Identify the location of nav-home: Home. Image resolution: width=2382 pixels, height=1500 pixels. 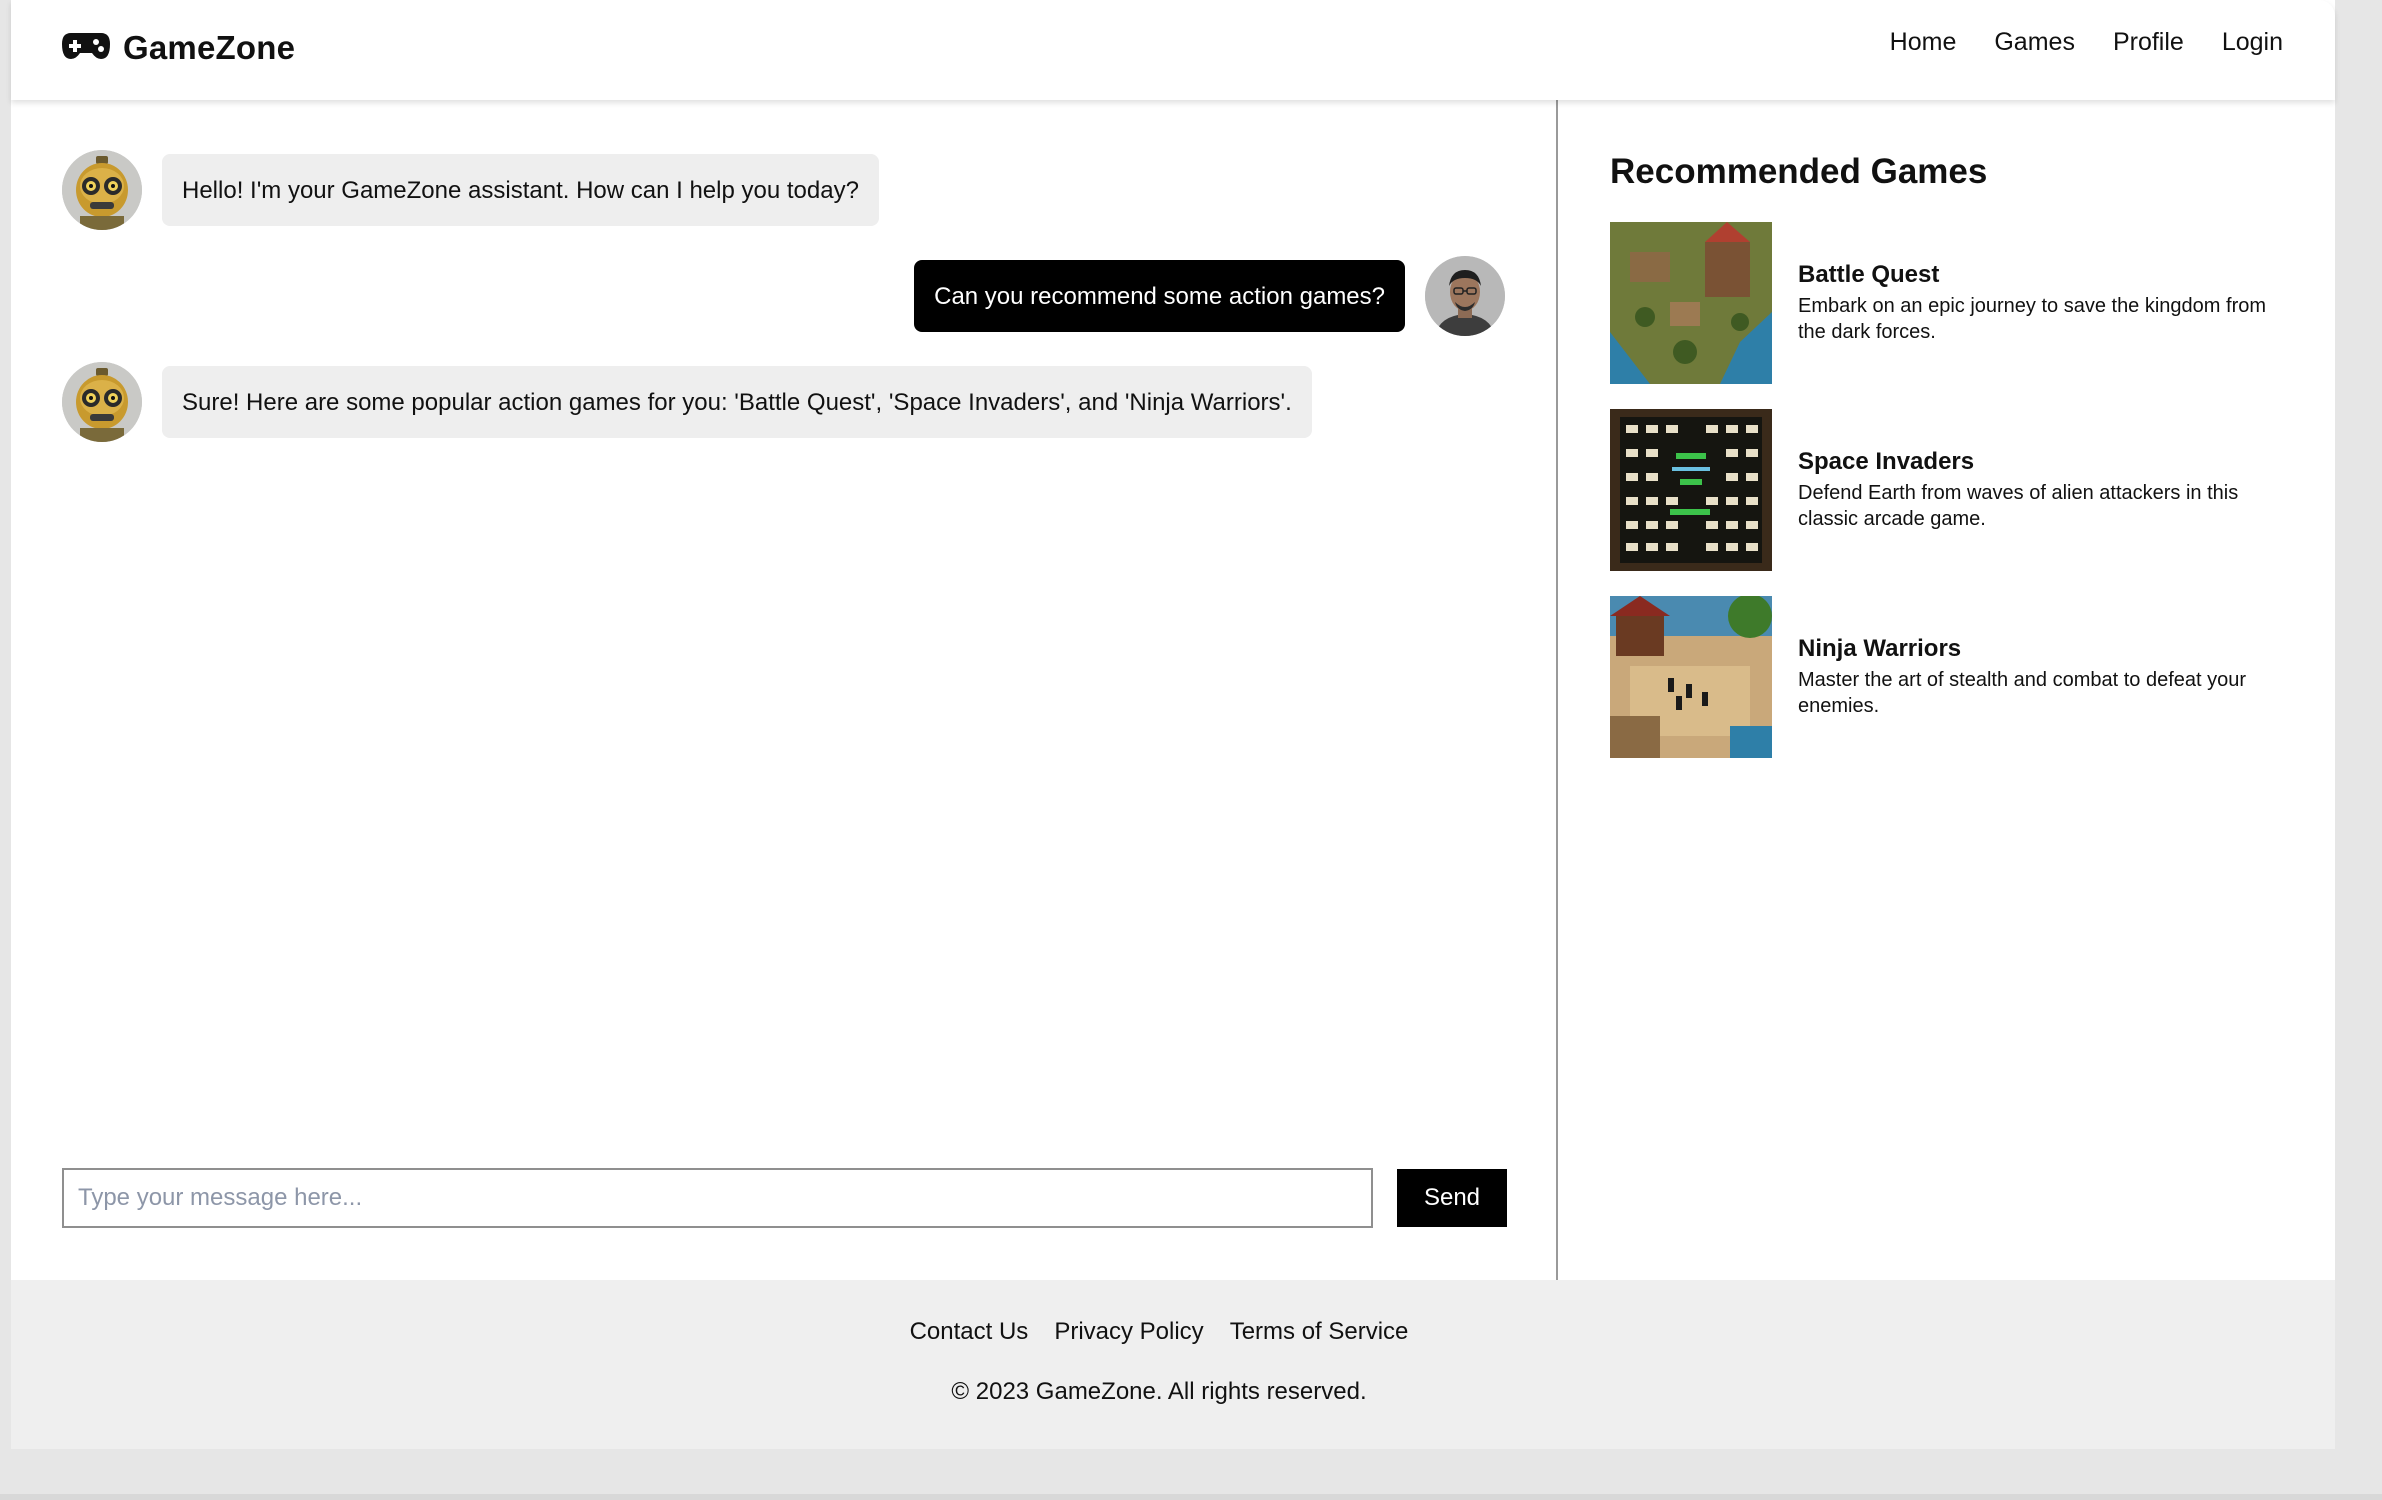
(1923, 42).